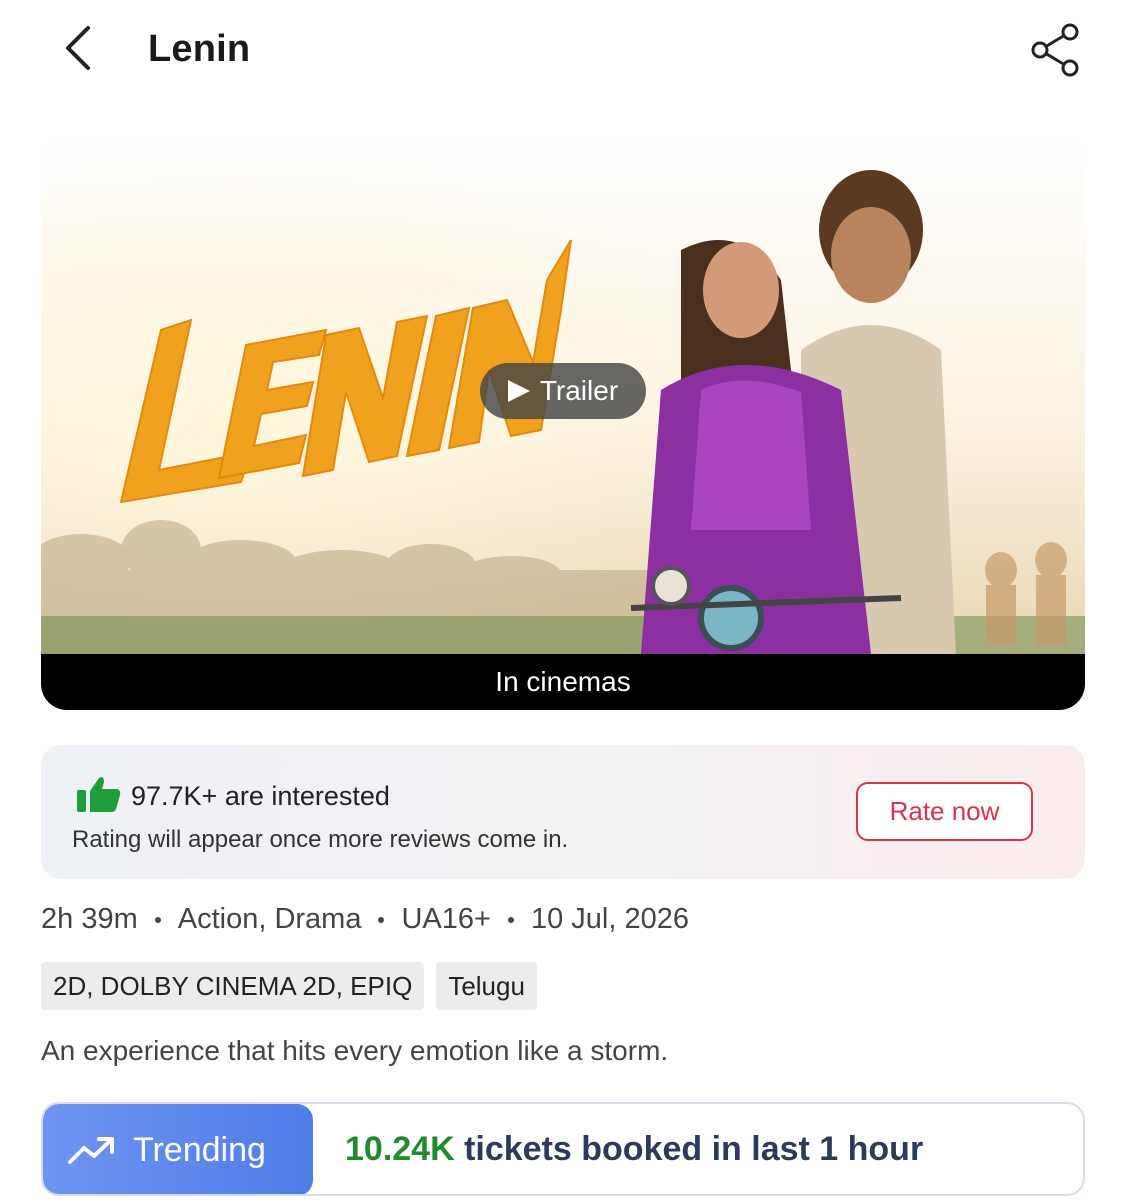  I want to click on format-chips: 2D, DOLBY CINEMA 2D, EPIQ Telugu, so click(289, 986).